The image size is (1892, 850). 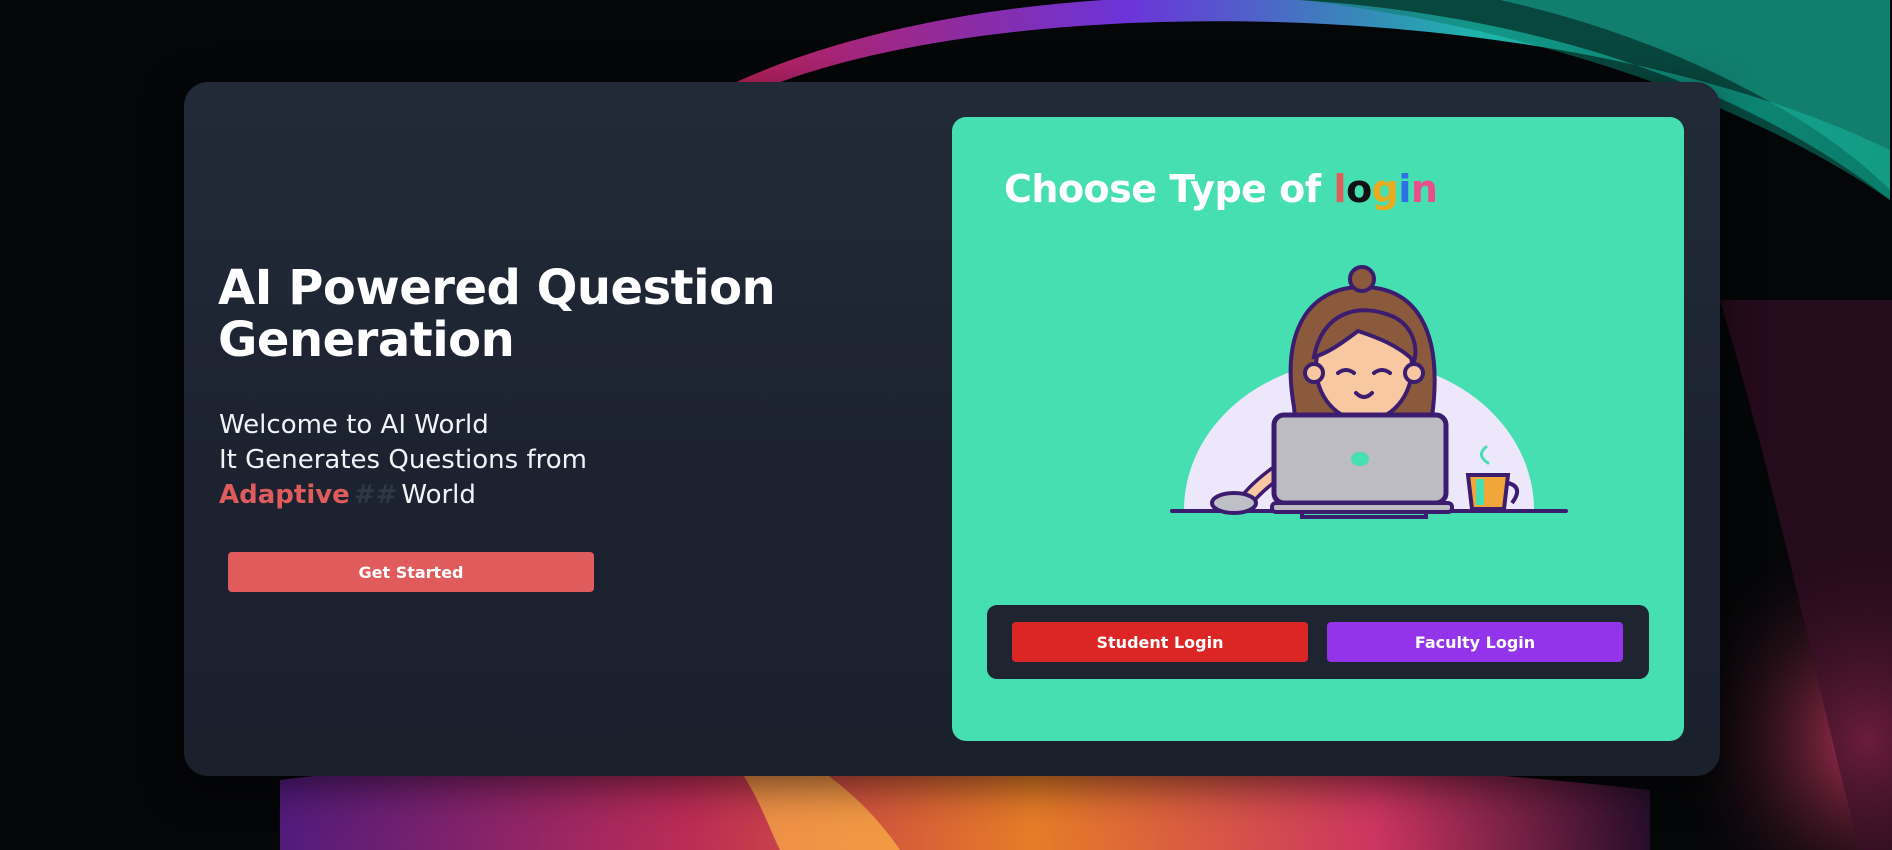 I want to click on login-title-prefix: Choose Type of, so click(x=1169, y=189).